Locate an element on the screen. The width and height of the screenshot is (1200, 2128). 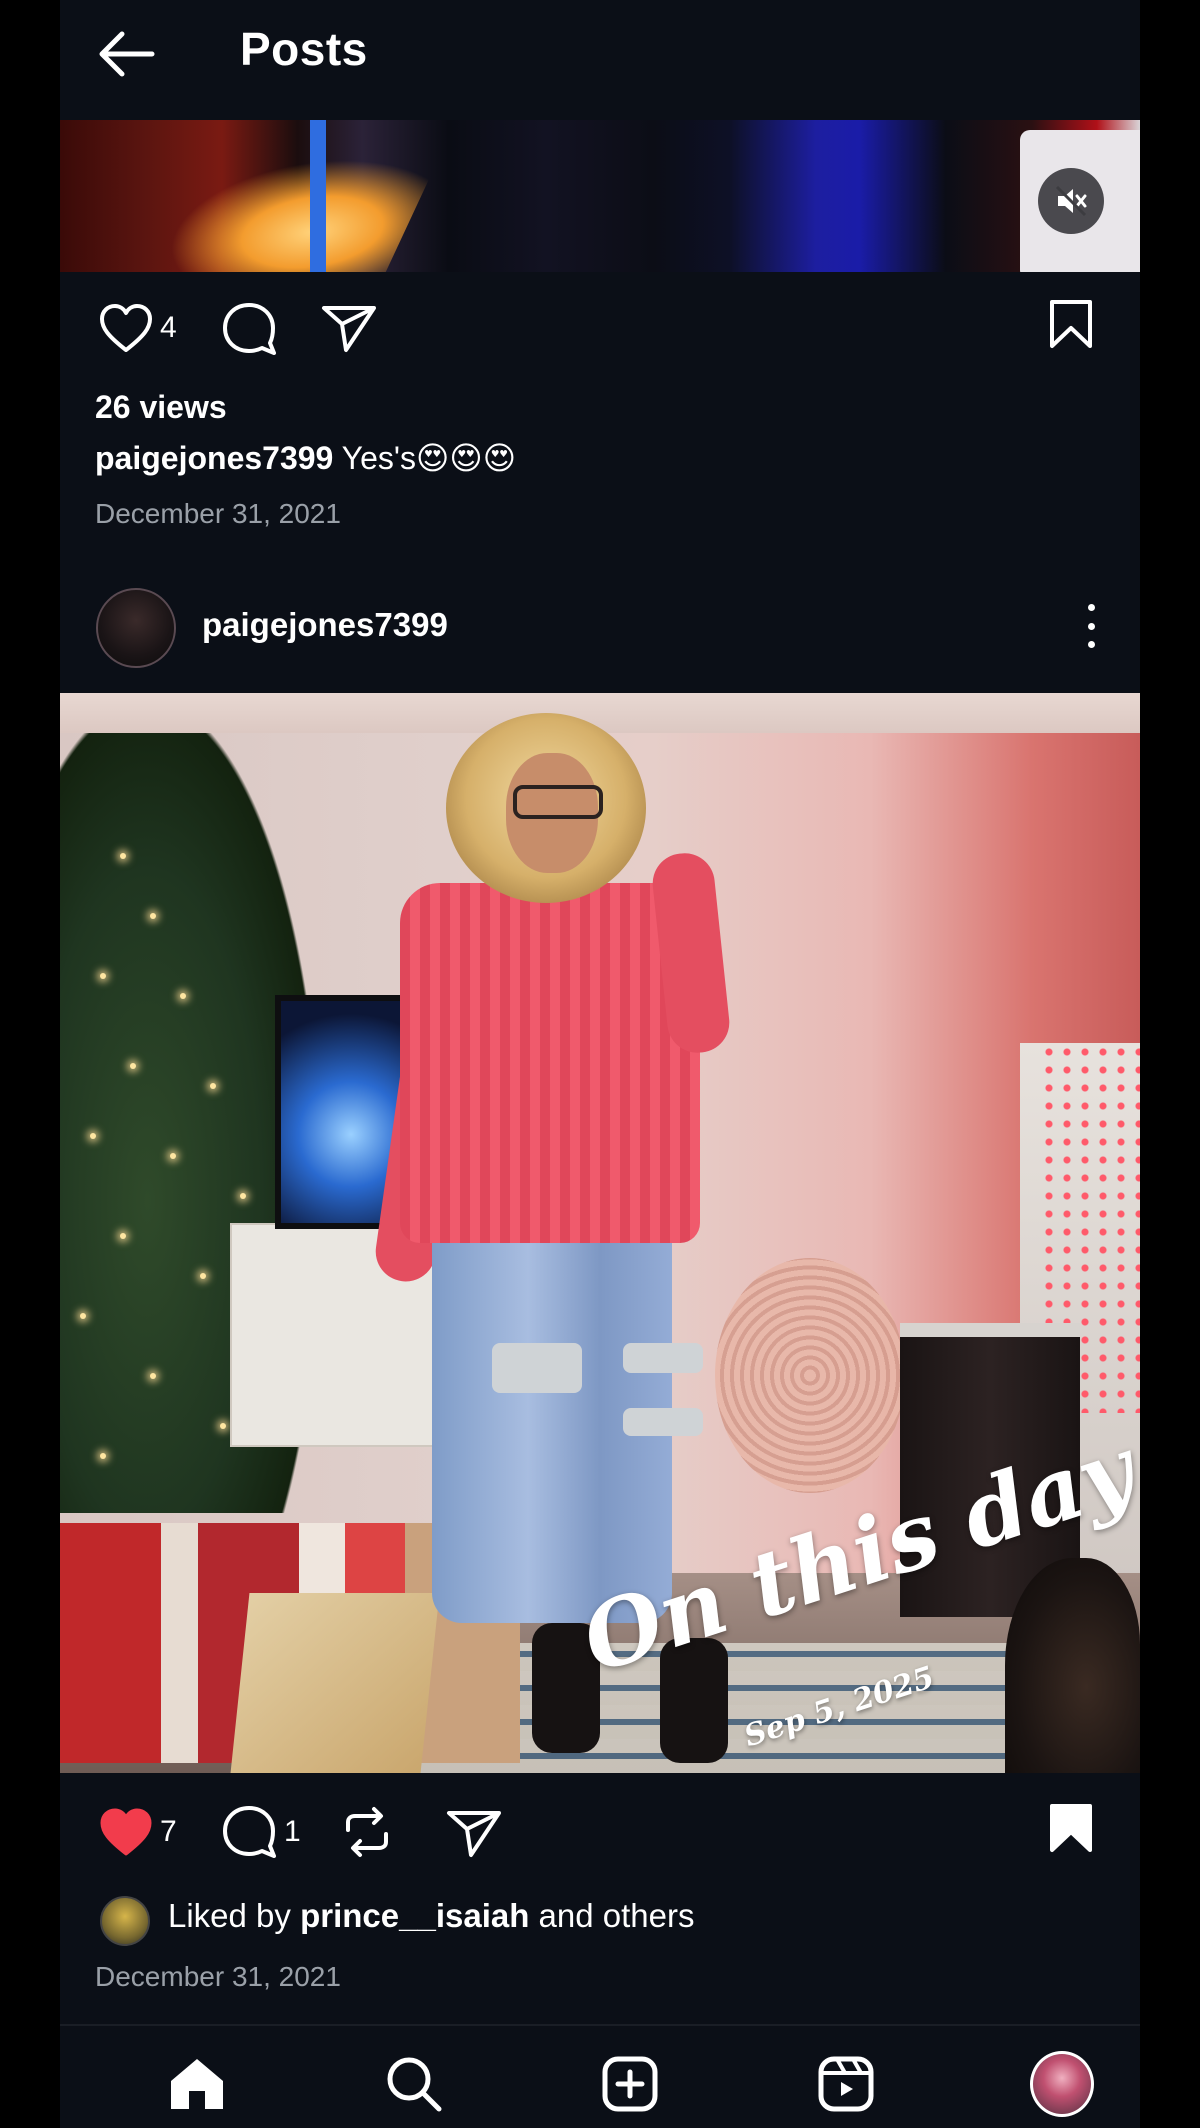
heart-outline-icon is located at coordinates (126, 328).